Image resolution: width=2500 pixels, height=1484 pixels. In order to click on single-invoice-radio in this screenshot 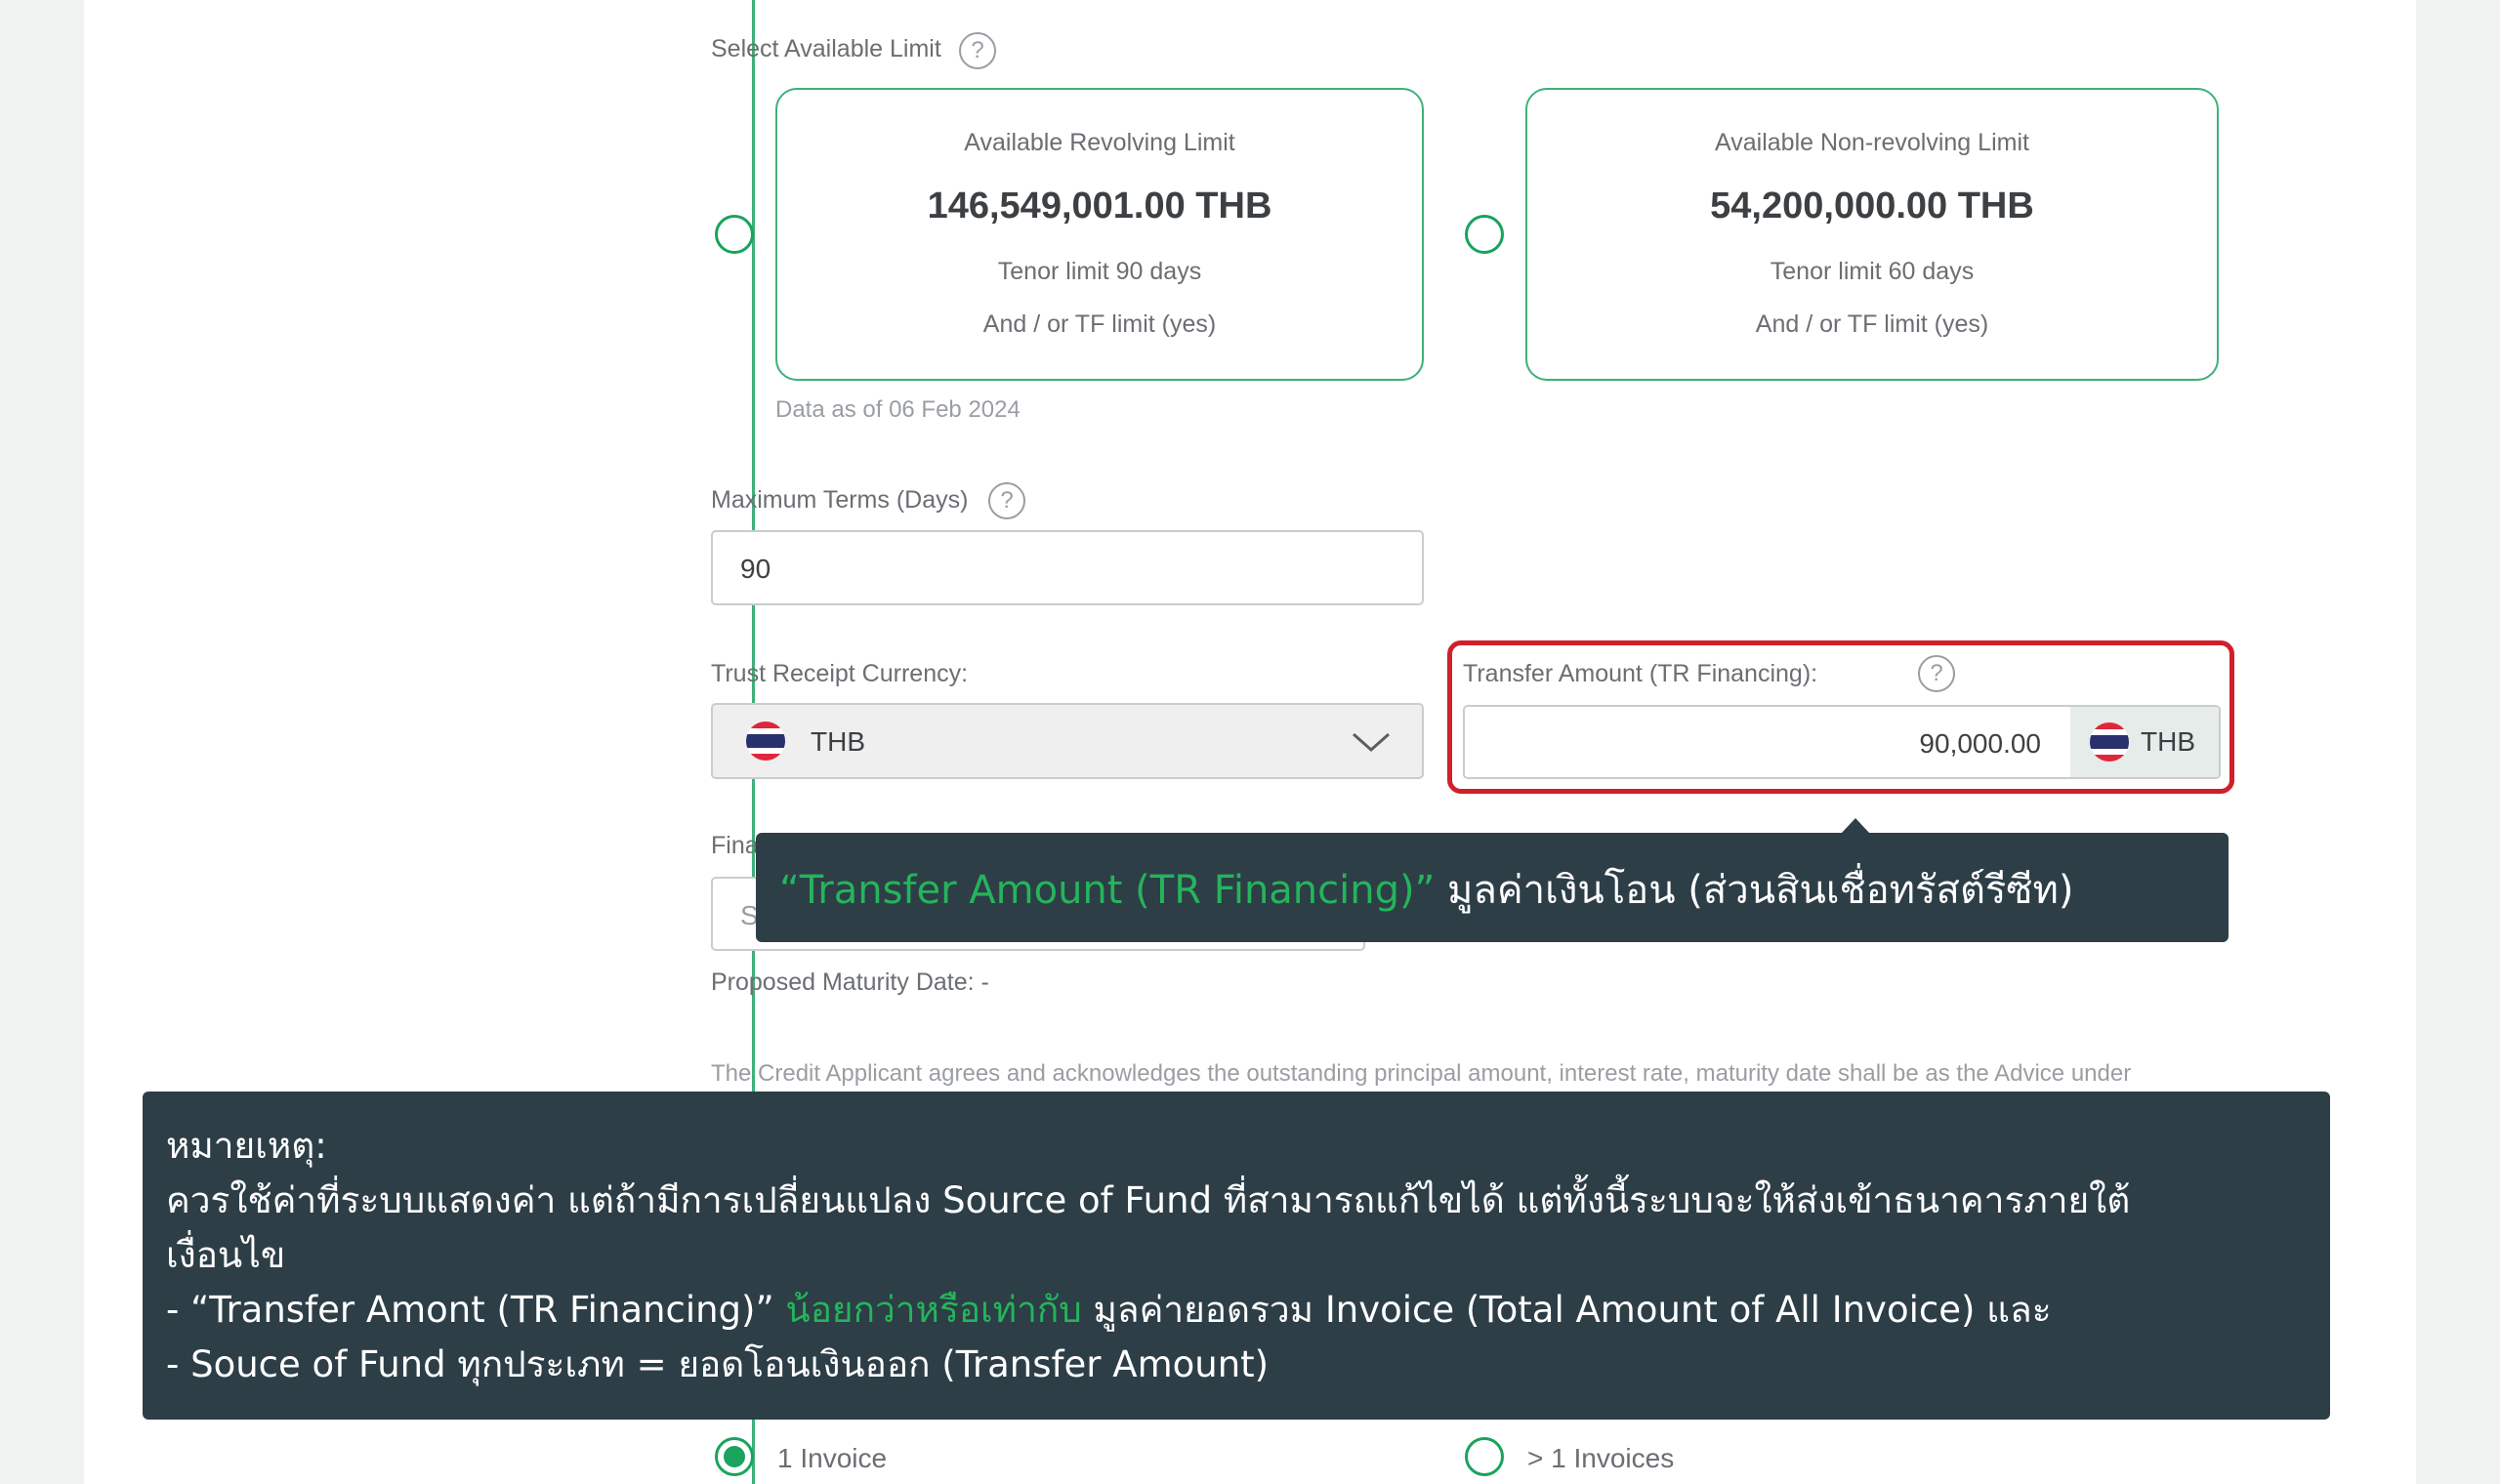, I will do `click(734, 1457)`.